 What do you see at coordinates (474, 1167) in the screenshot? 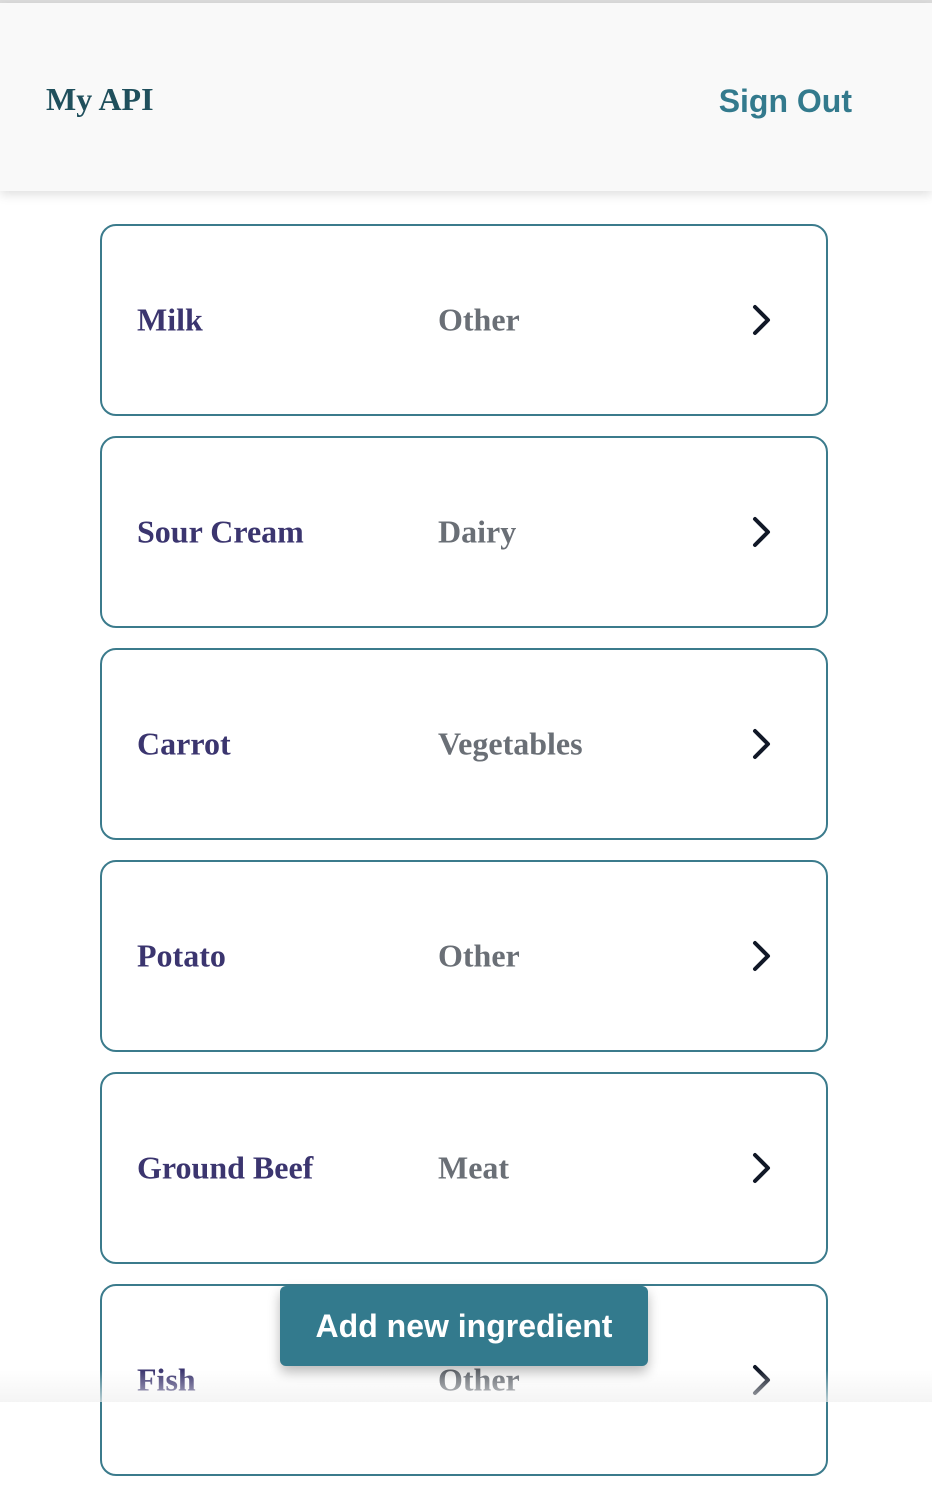
I see `ingredient-category: Meat` at bounding box center [474, 1167].